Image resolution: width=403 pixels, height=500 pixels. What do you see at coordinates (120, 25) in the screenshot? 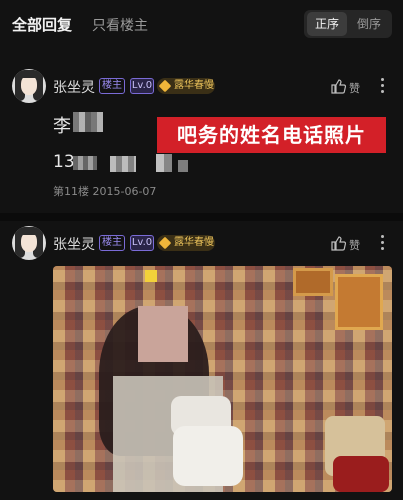
I see `tab-op-only: 只看楼主` at bounding box center [120, 25].